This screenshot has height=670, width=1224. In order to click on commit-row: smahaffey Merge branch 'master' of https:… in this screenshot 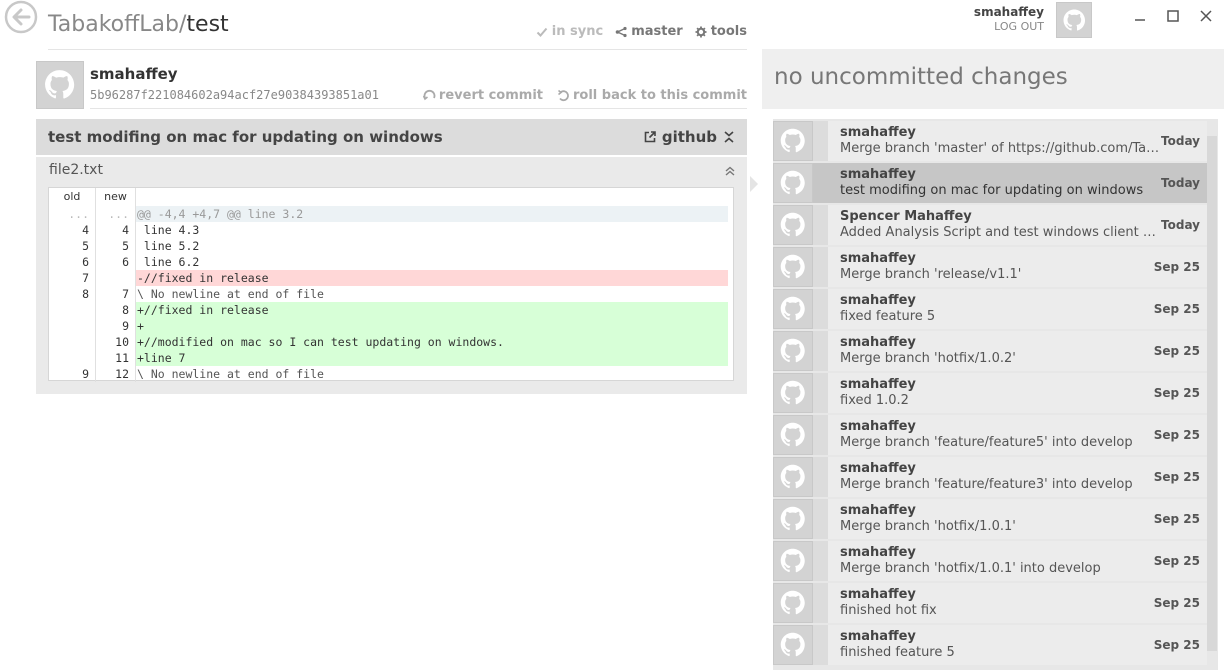, I will do `click(990, 141)`.